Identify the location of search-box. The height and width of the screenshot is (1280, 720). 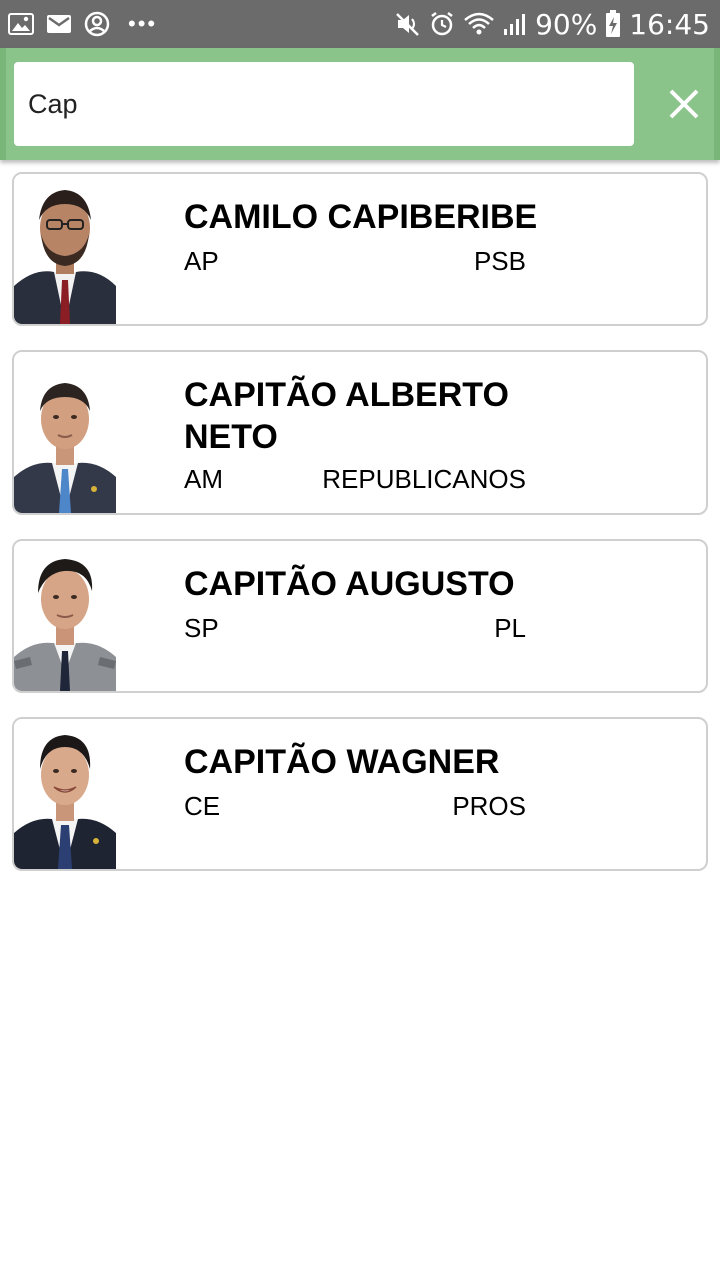
(324, 104).